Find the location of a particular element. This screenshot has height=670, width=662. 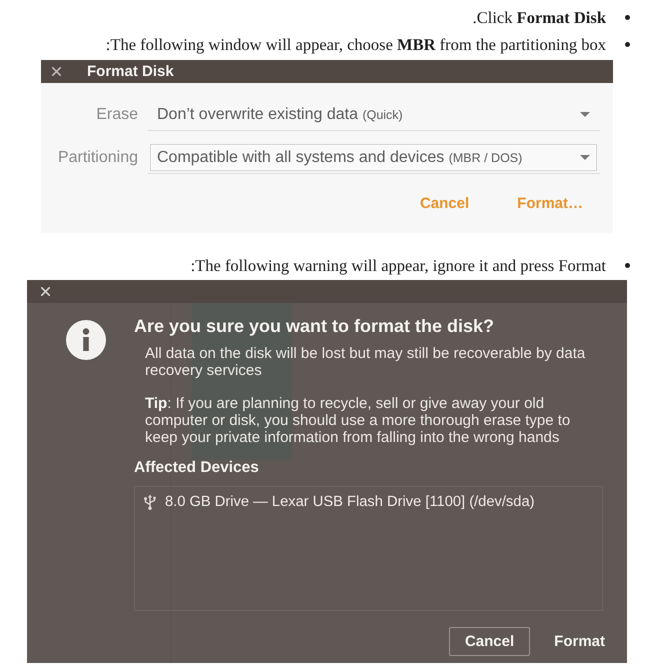

dropdown-field: Compatible with all systems and devices (MBR / DOS) is located at coordinates (373, 157).